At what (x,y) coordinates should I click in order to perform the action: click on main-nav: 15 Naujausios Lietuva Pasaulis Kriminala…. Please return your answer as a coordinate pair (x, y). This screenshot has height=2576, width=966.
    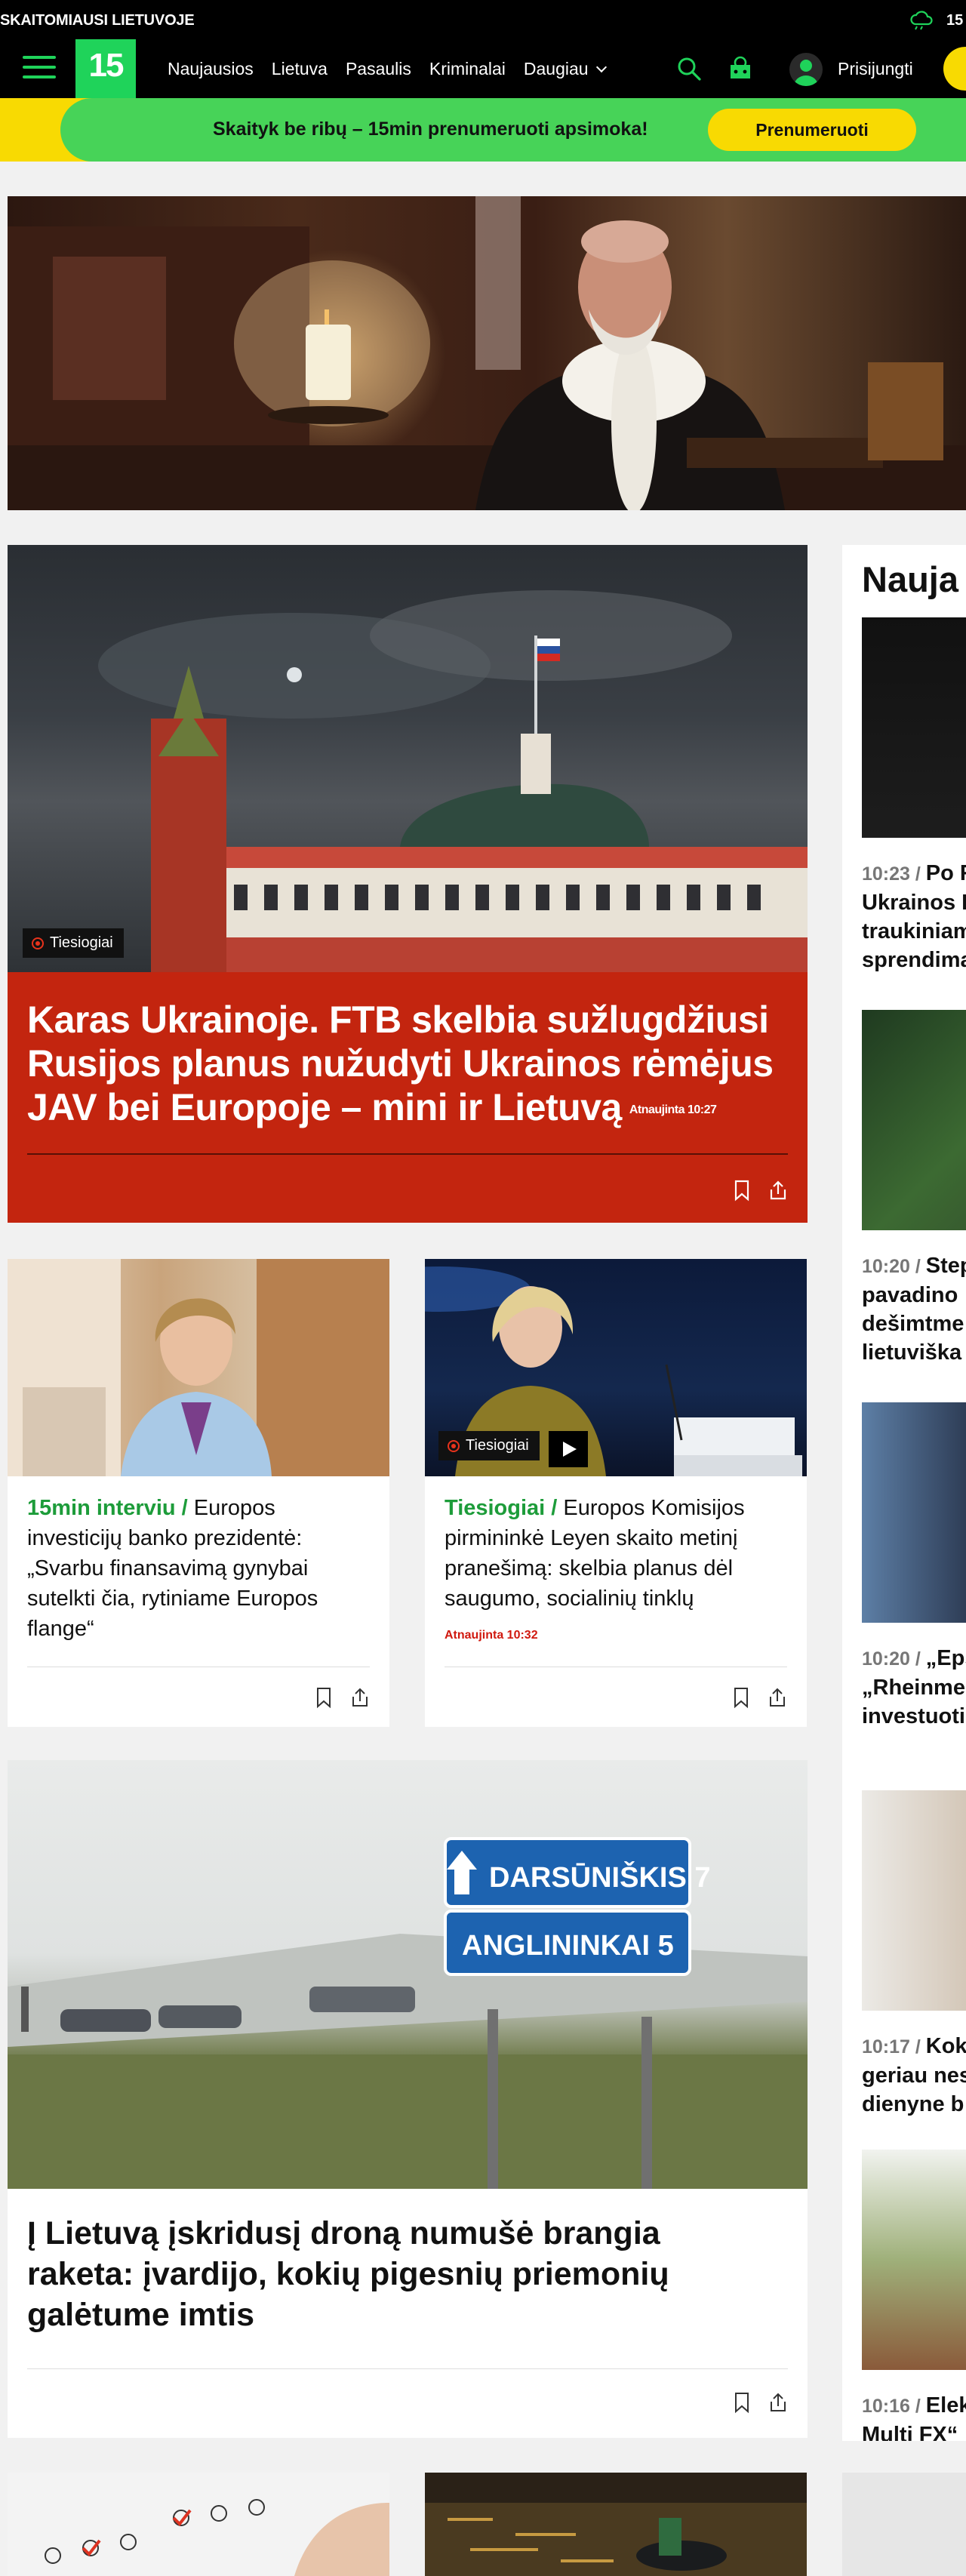
    Looking at the image, I should click on (483, 68).